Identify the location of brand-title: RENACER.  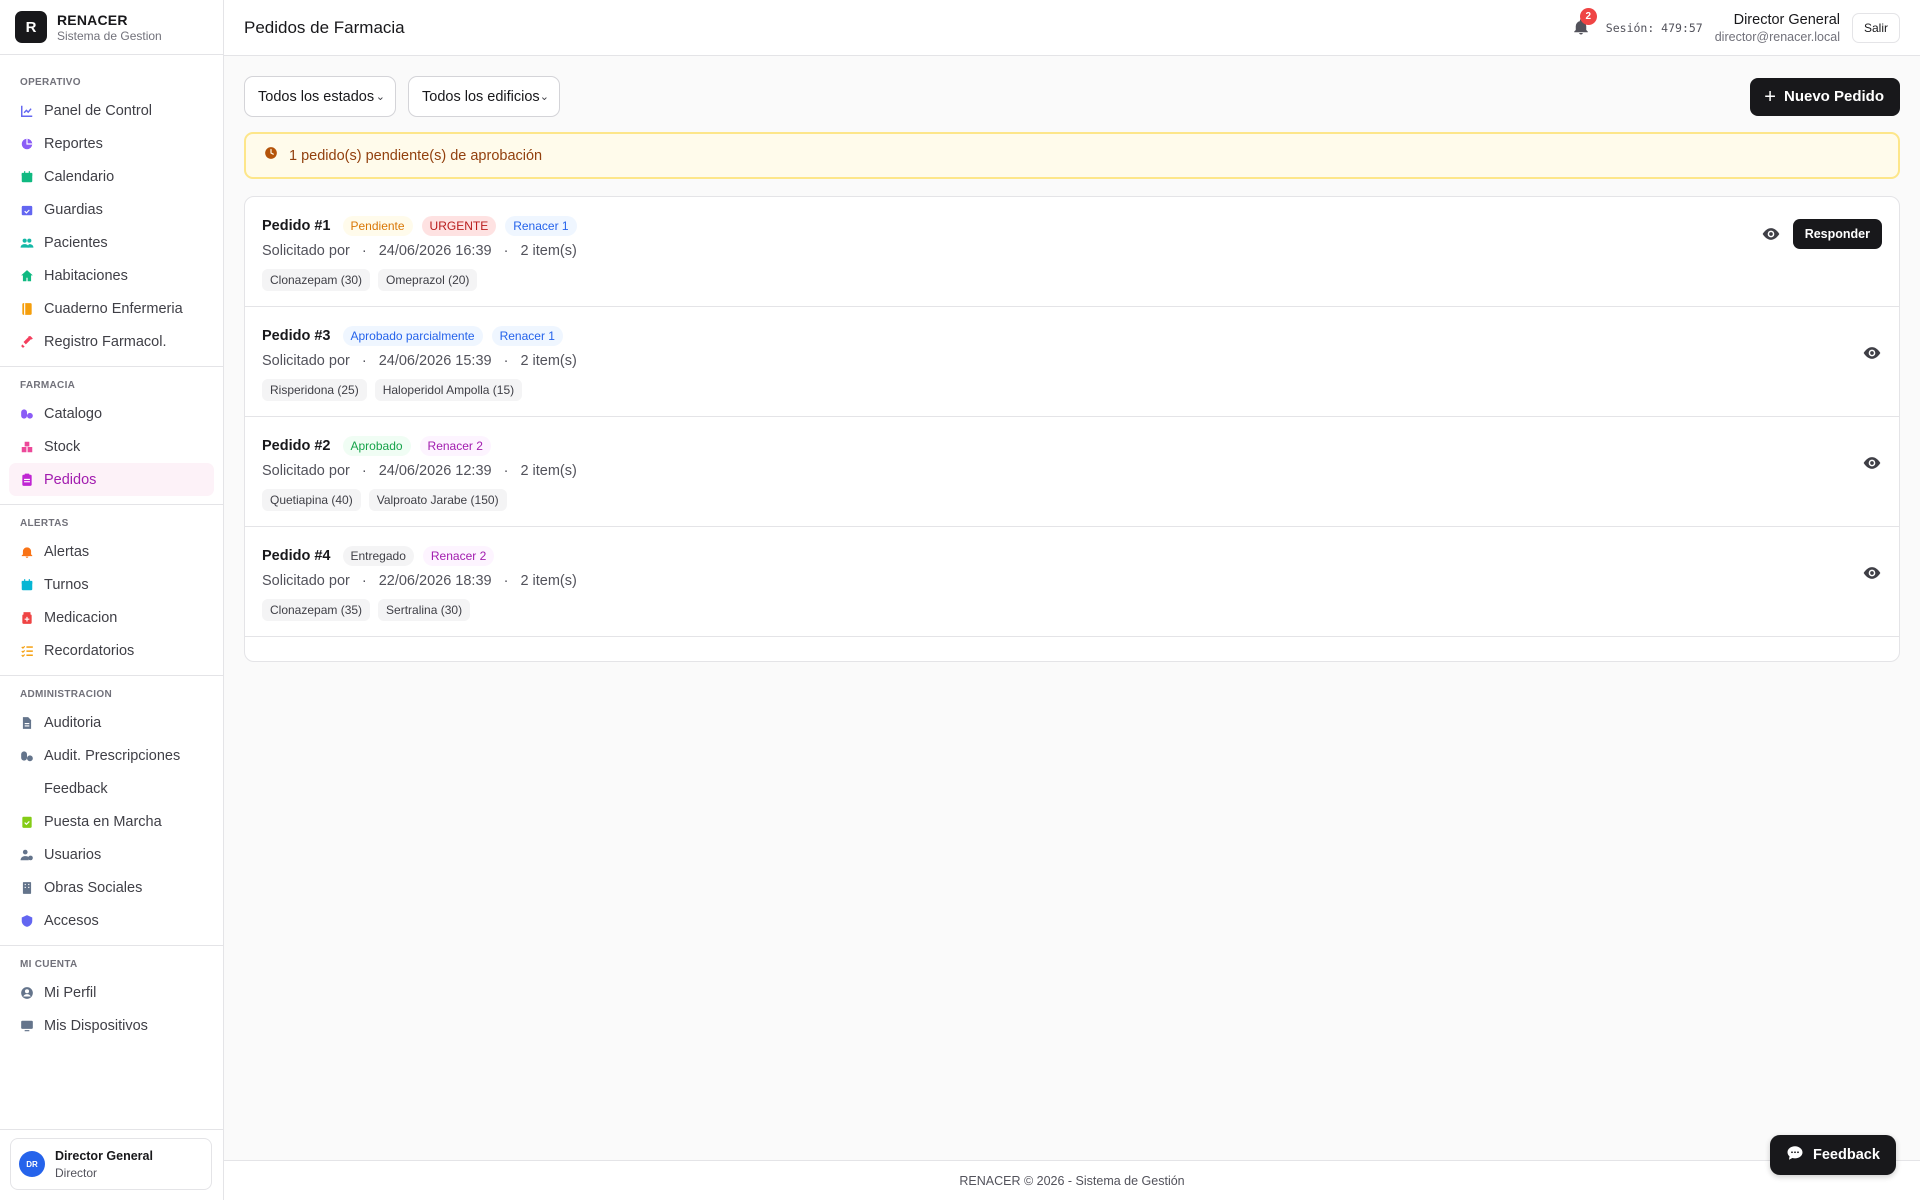
(92, 19).